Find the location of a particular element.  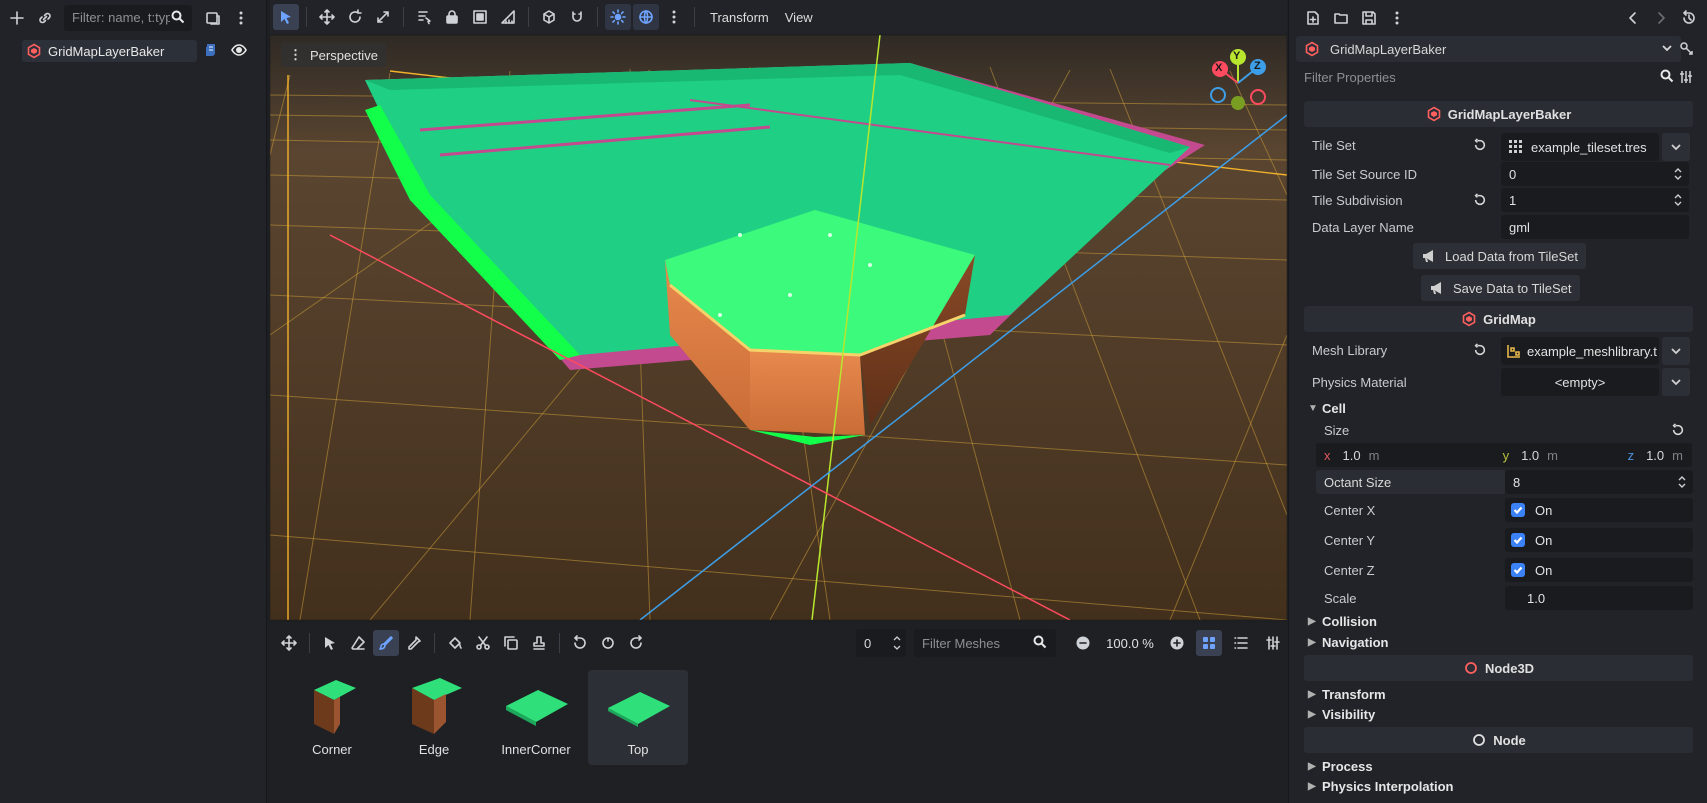

link-icon-button is located at coordinates (45, 18).